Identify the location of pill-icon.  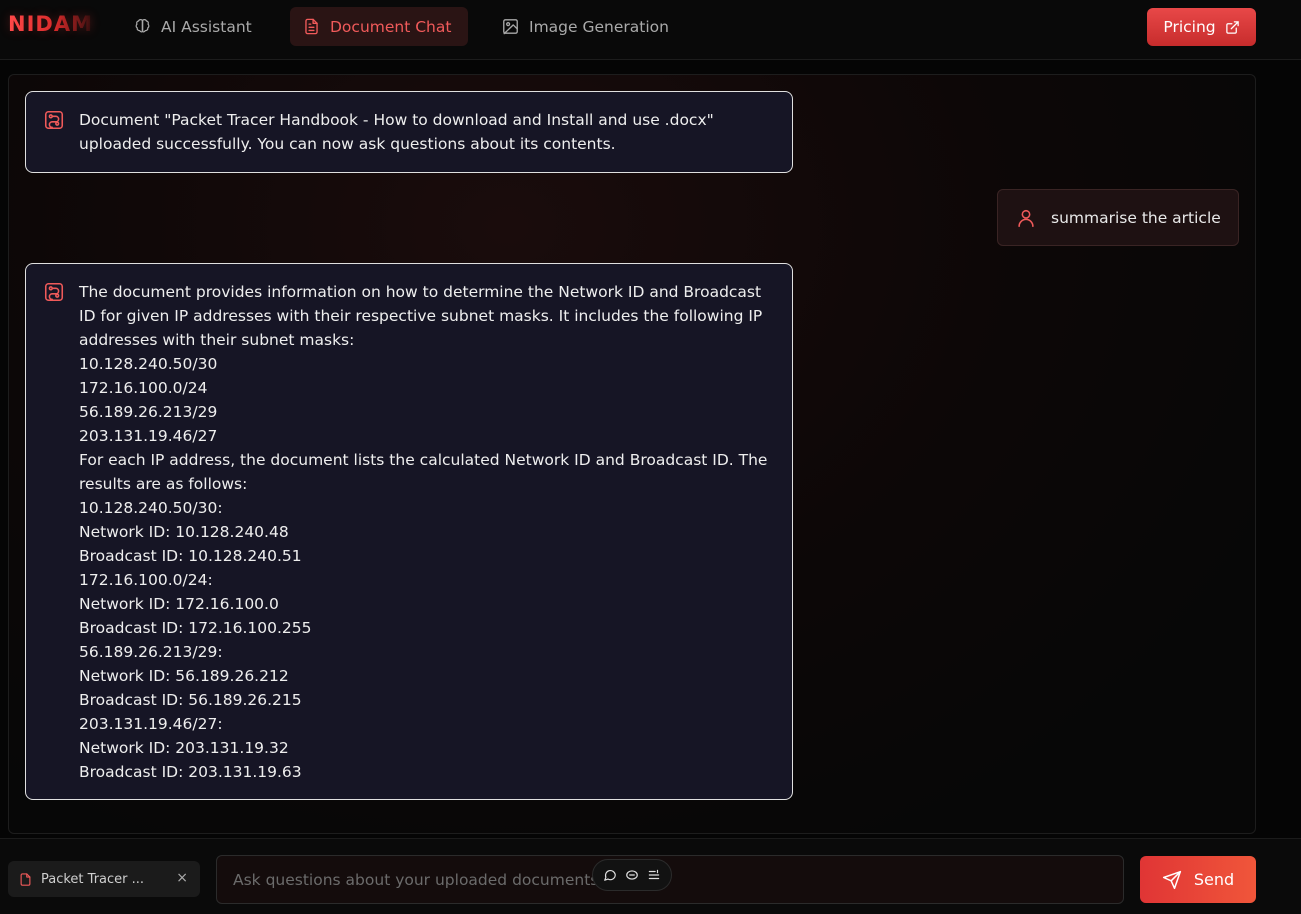
(632, 875).